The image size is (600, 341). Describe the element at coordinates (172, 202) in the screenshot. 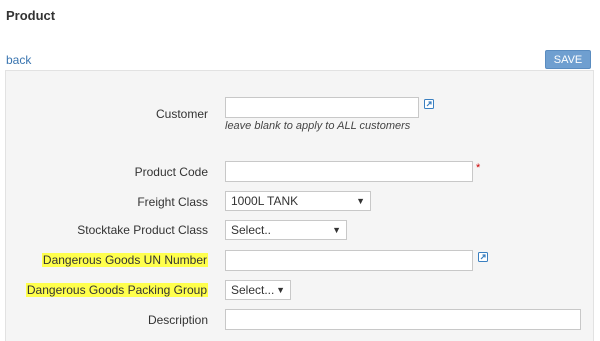

I see `freight-class-label: Freight Class` at that location.